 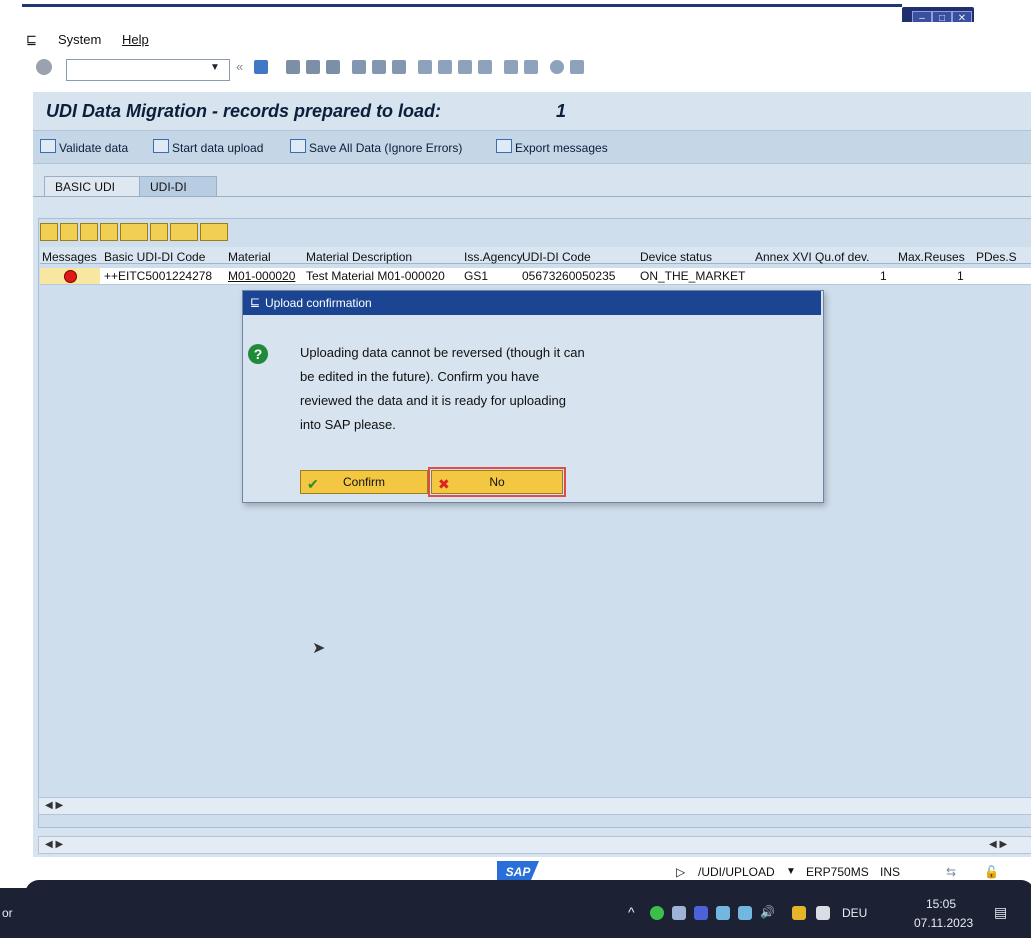 What do you see at coordinates (386, 148) in the screenshot?
I see `save-all-label: Save All Data (Ignore Errors)` at bounding box center [386, 148].